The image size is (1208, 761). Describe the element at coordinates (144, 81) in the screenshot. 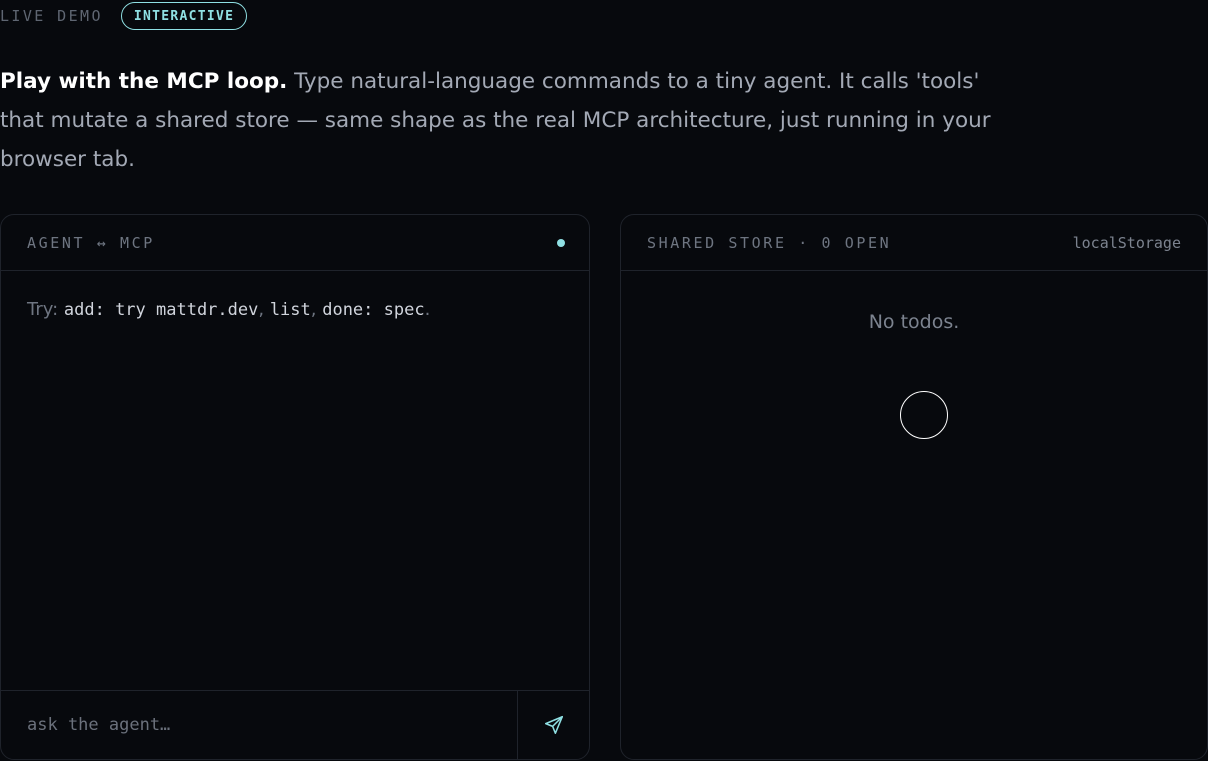

I see `intro-lead: Play with the MCP loop.` at that location.